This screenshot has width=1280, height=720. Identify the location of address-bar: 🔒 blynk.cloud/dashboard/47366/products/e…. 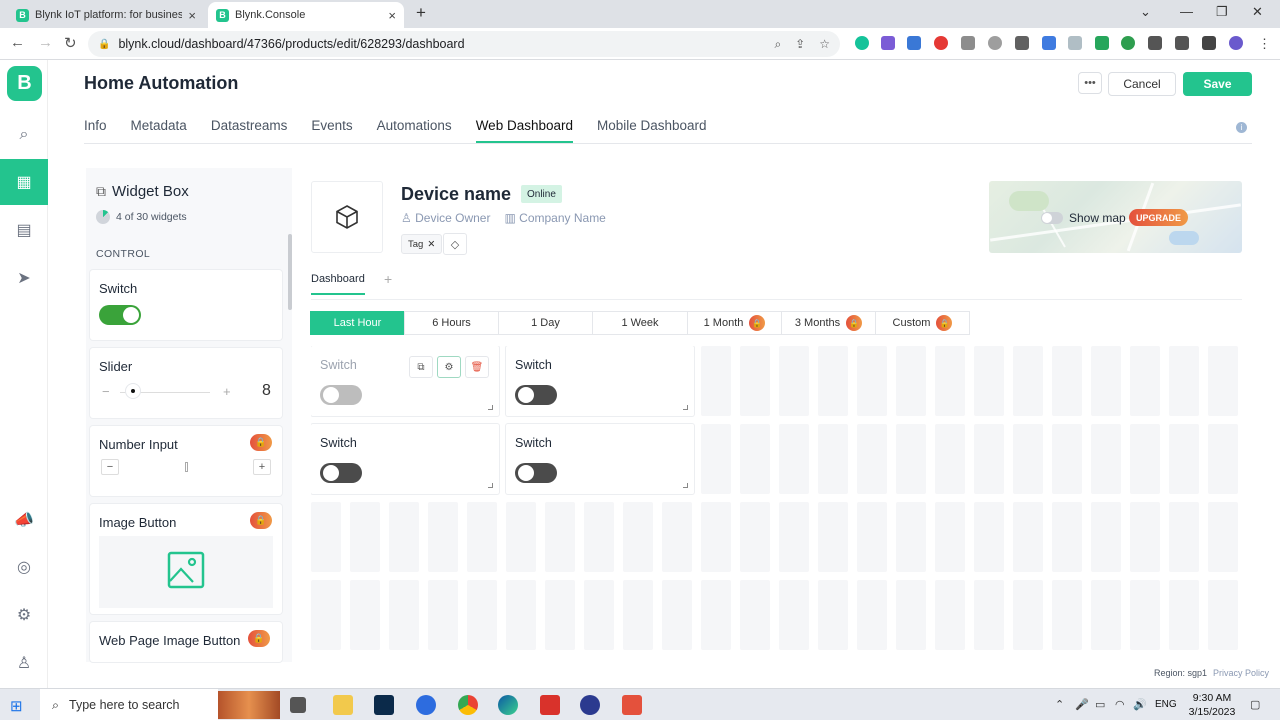
(464, 44).